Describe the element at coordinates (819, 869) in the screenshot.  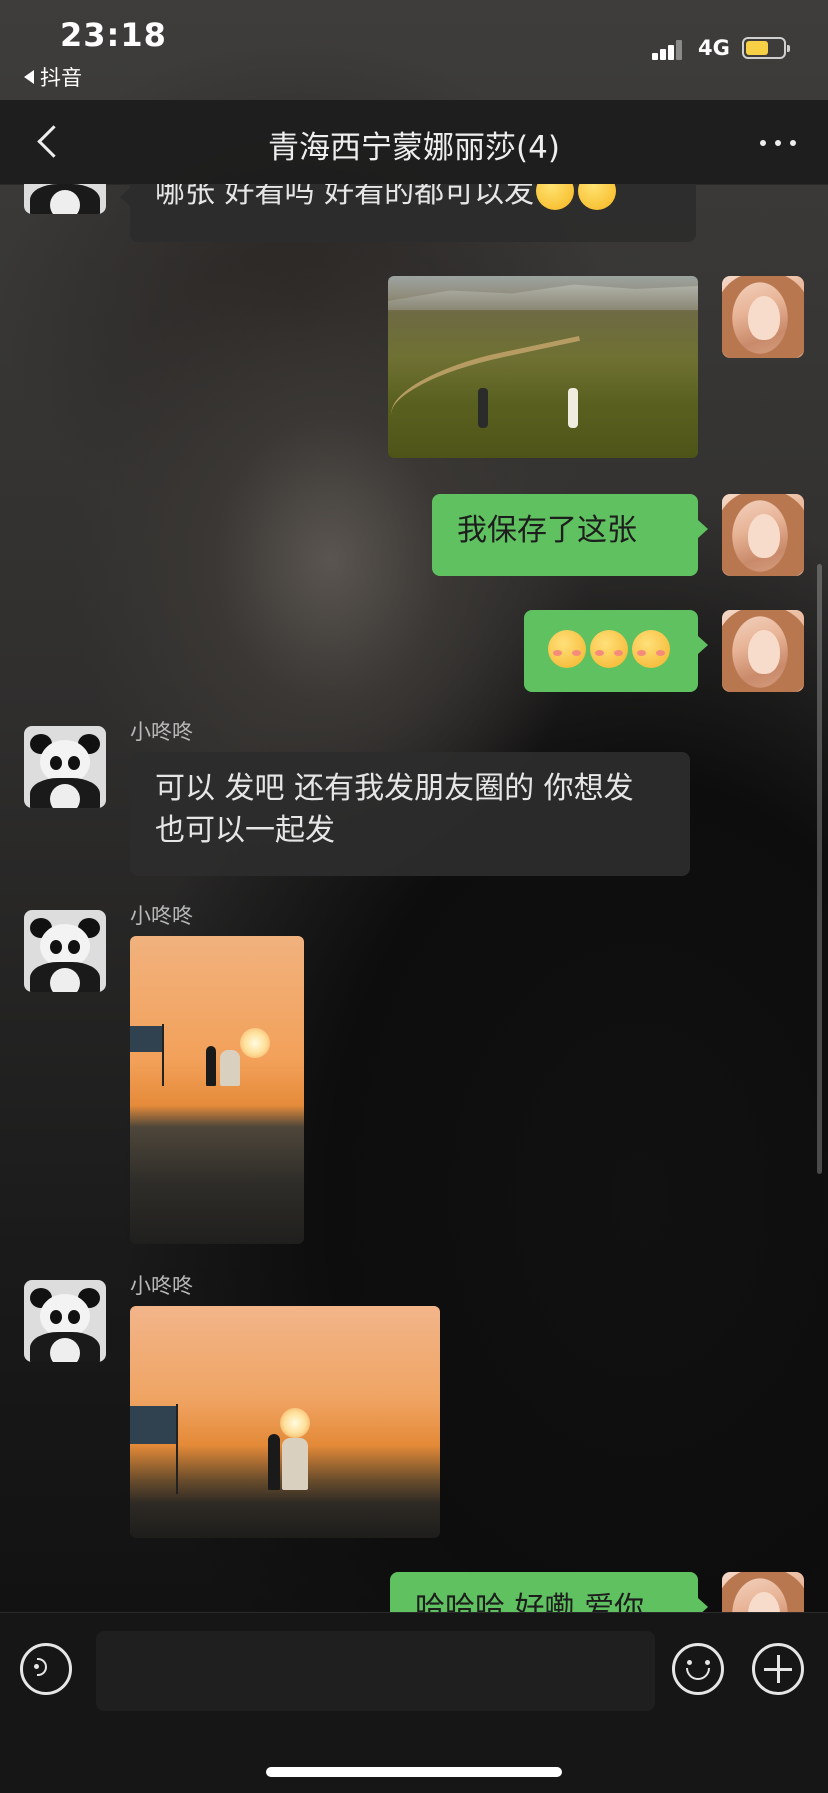
I see `scrollbar` at that location.